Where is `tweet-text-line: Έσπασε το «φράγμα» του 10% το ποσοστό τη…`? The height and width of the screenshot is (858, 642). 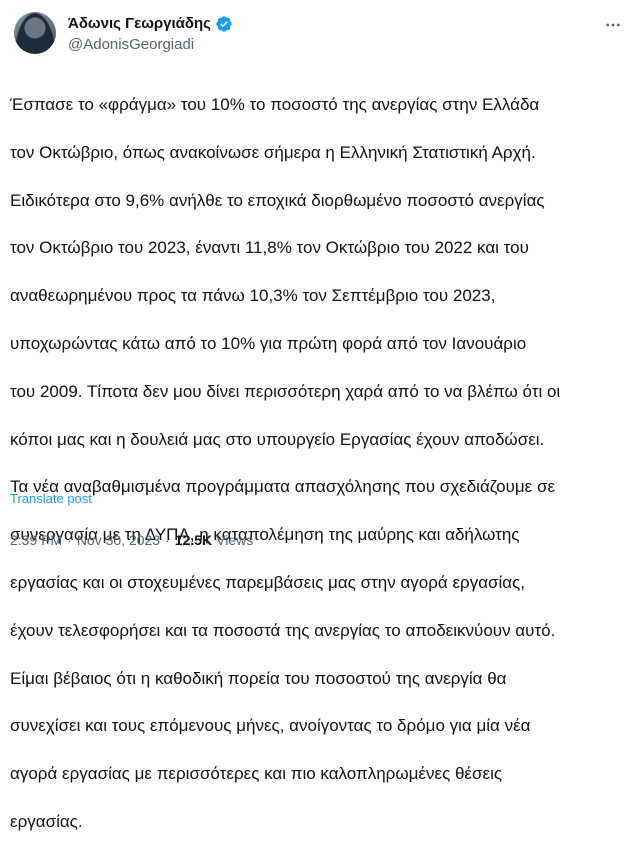 tweet-text-line: Έσπασε το «φράγμα» του 10% το ποσοστό τη… is located at coordinates (275, 104).